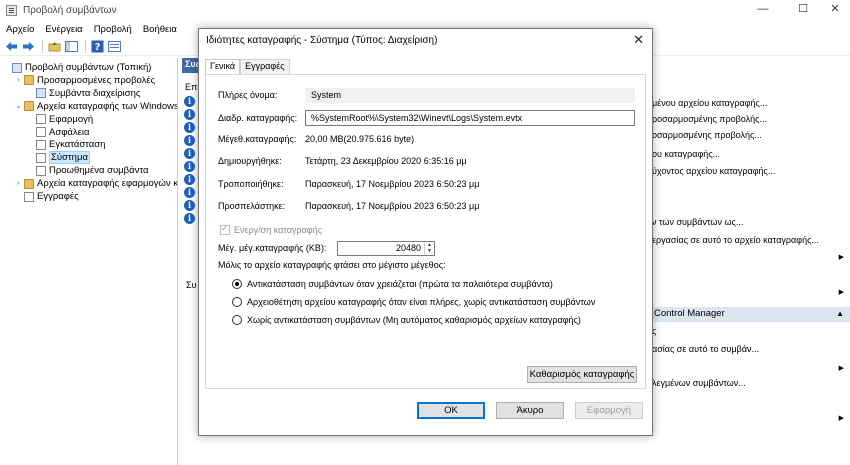  Describe the element at coordinates (237, 284) in the screenshot. I see `radio-selected-icon` at that location.